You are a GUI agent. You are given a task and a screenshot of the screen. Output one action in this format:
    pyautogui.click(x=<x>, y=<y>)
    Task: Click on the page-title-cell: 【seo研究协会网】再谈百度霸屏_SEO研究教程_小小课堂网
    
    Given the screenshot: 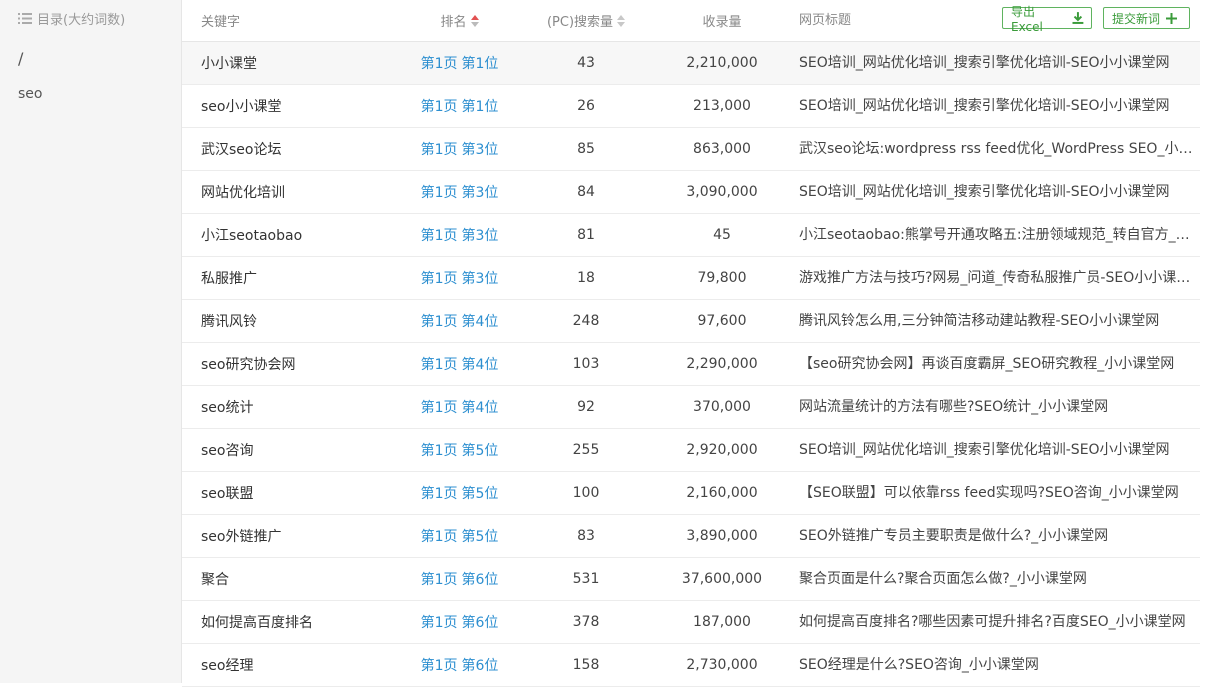 What is the action you would take?
    pyautogui.click(x=996, y=364)
    